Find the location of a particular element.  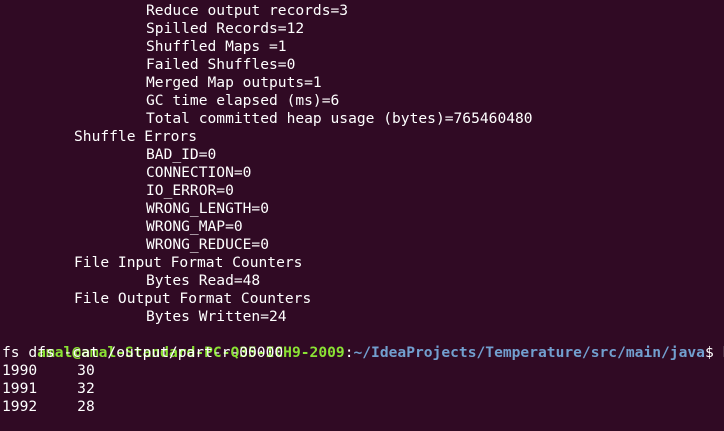

counter-group-header: File Input Format Counters is located at coordinates (188, 262).